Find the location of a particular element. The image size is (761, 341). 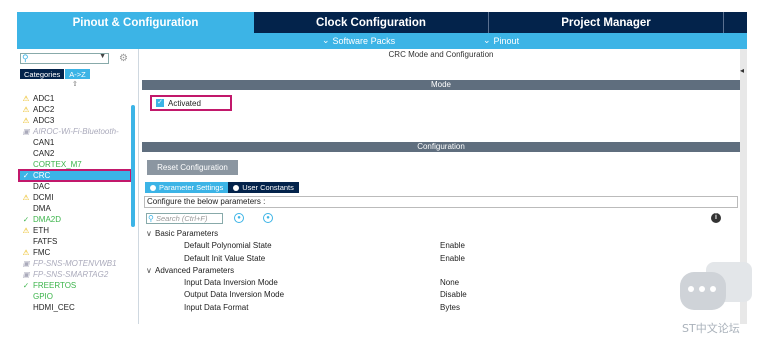

software-packs-menu: ⌄ Software Packs is located at coordinates (358, 40).